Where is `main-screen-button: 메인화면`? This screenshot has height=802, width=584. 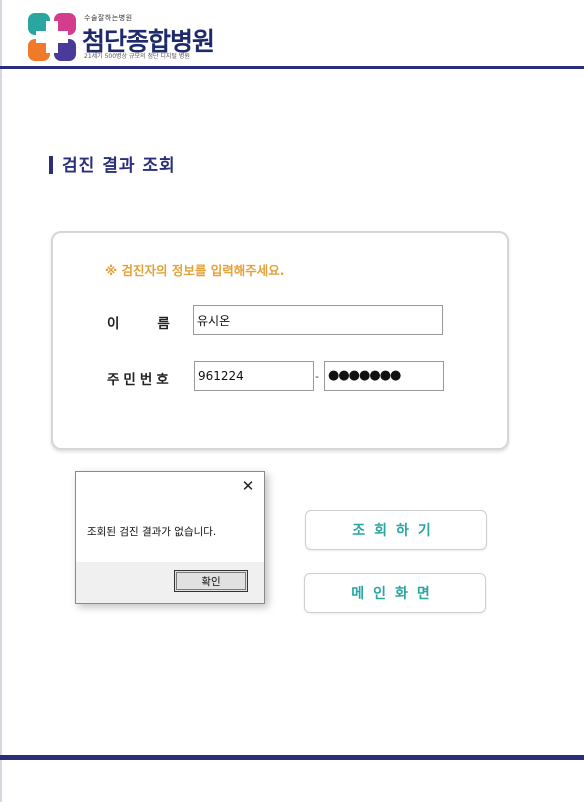 main-screen-button: 메인화면 is located at coordinates (395, 593).